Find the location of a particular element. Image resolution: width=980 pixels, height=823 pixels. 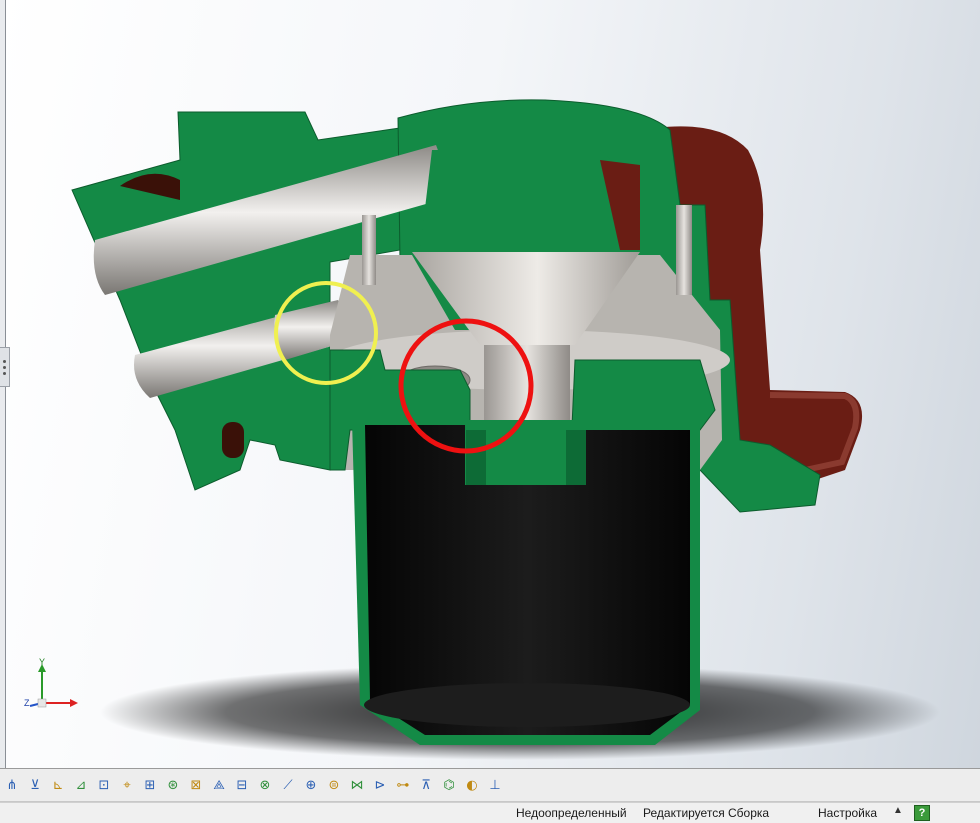

mate-tool-21-button: ◐ is located at coordinates (472, 785).